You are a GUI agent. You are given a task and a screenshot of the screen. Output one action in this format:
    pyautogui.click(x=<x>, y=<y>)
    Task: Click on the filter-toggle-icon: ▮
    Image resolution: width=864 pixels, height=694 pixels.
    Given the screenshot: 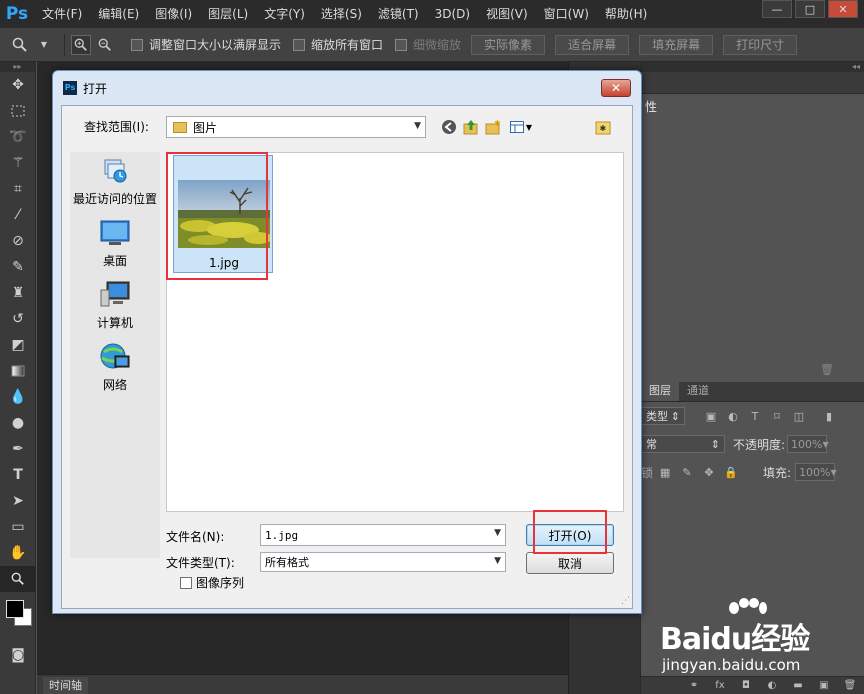 What is the action you would take?
    pyautogui.click(x=829, y=416)
    